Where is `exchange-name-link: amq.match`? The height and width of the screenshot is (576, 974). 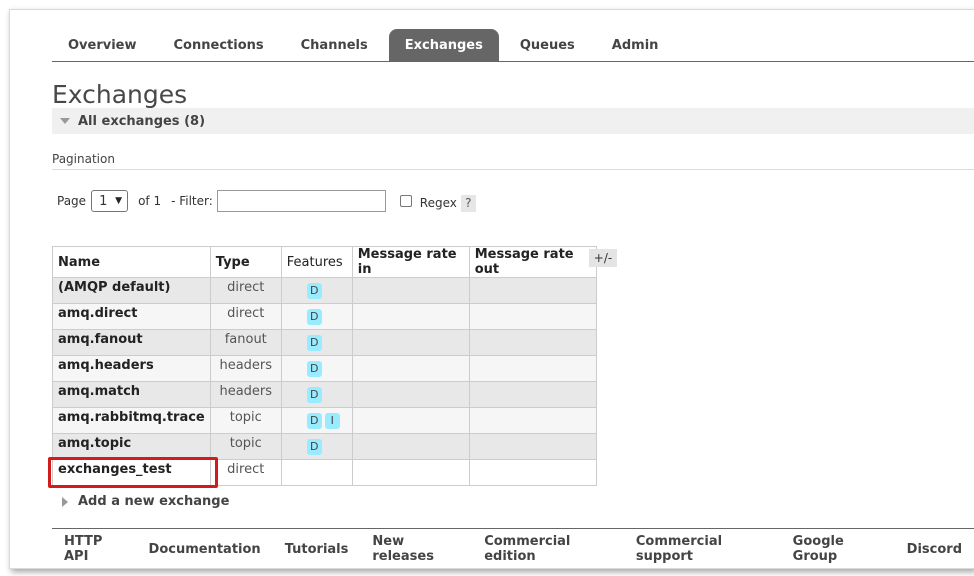
exchange-name-link: amq.match is located at coordinates (131, 394).